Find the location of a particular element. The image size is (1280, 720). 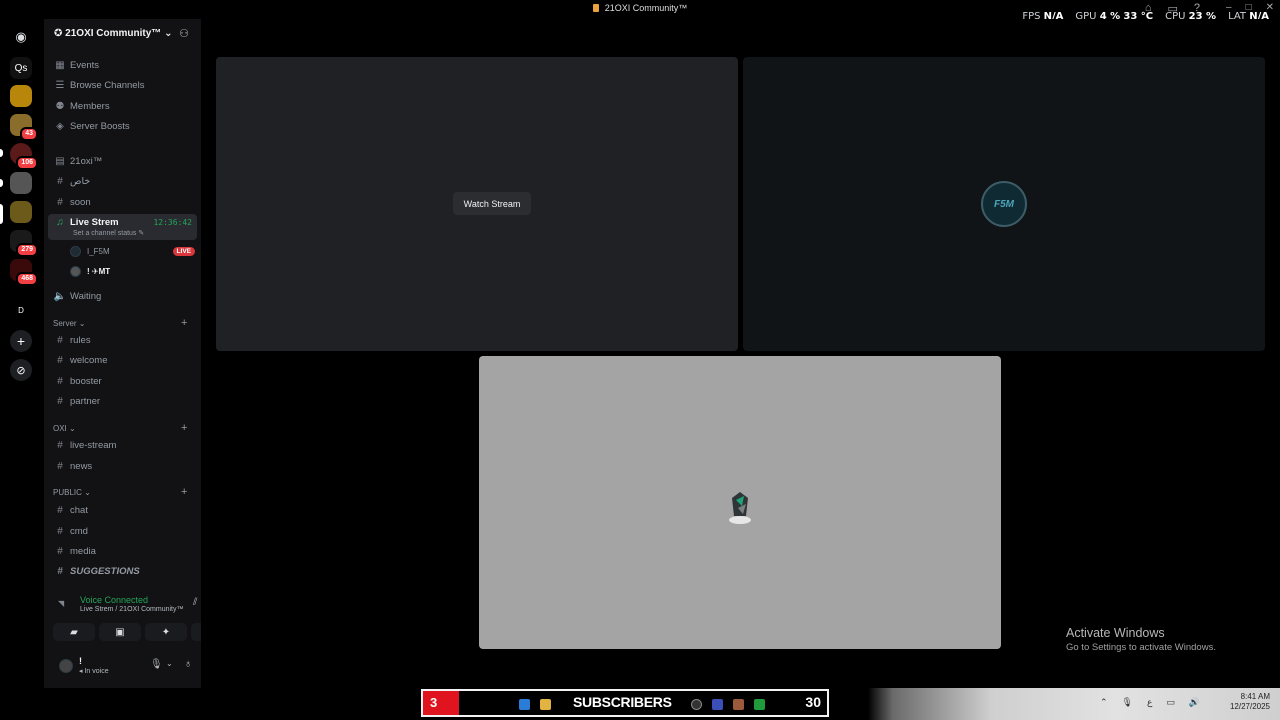

discord-home-icon: ◉ is located at coordinates (21, 37).